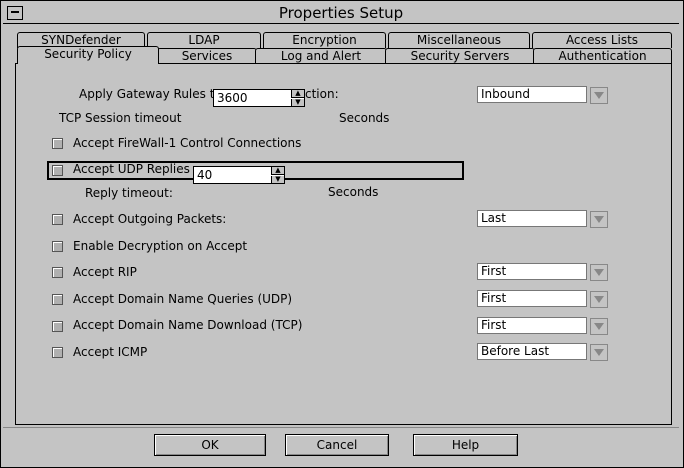 This screenshot has height=468, width=684. What do you see at coordinates (542, 219) in the screenshot?
I see `outgoing-packets-select: Last` at bounding box center [542, 219].